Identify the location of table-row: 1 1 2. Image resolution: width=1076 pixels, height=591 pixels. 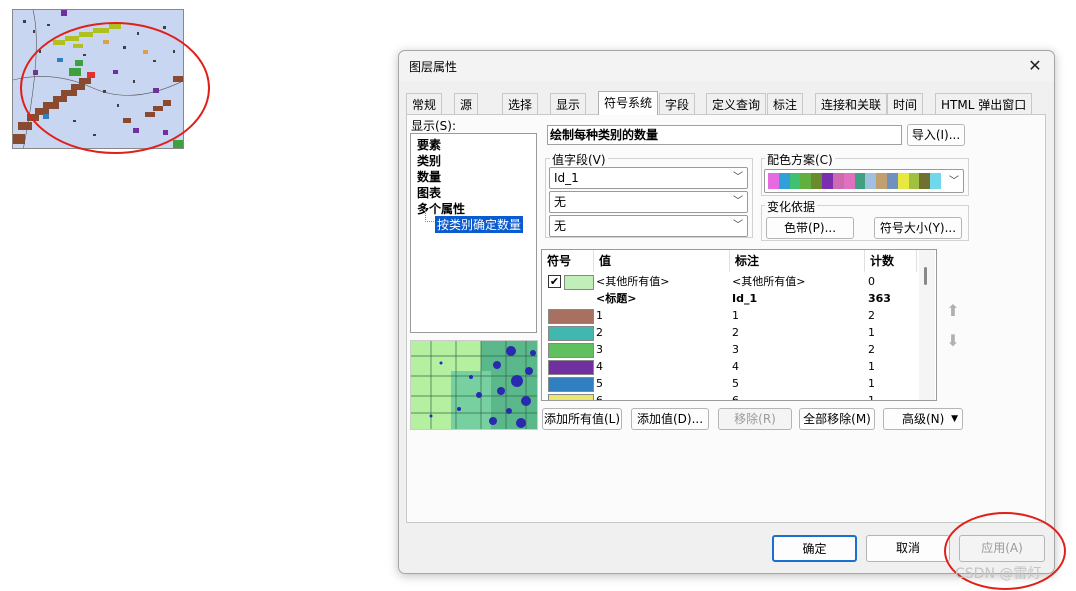
(731, 316).